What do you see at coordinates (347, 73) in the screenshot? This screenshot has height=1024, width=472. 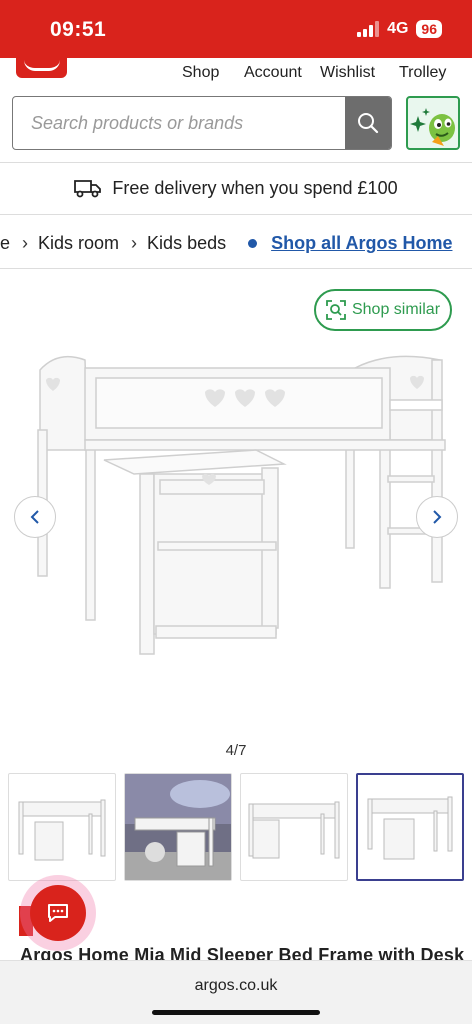 I see `nav-wishlist: Wishlist` at bounding box center [347, 73].